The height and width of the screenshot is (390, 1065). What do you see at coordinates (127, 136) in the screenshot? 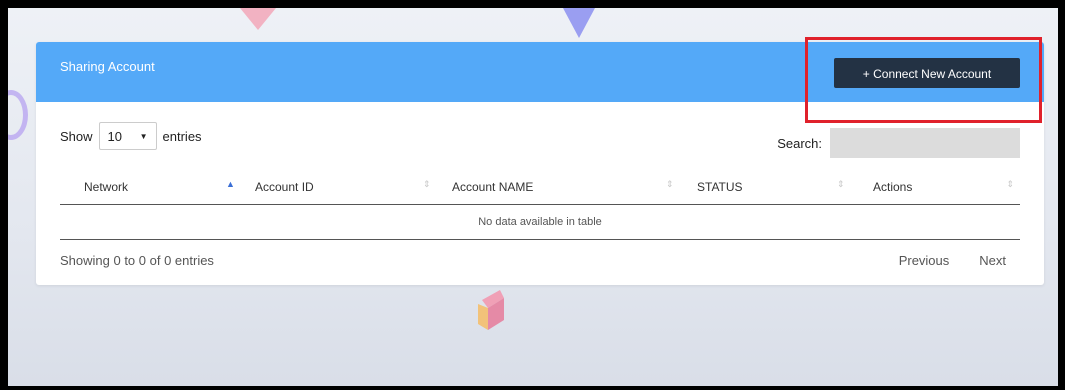
I see `page-length-select: 10 ▼` at bounding box center [127, 136].